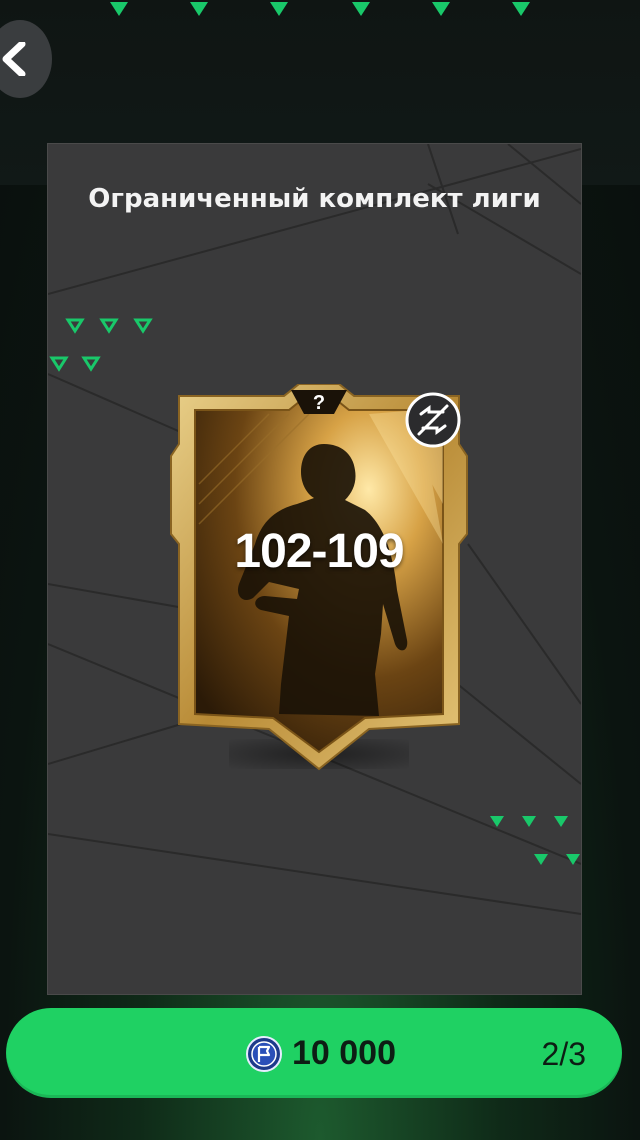 The width and height of the screenshot is (640, 1140). I want to click on pack-price: 10 000, so click(344, 1053).